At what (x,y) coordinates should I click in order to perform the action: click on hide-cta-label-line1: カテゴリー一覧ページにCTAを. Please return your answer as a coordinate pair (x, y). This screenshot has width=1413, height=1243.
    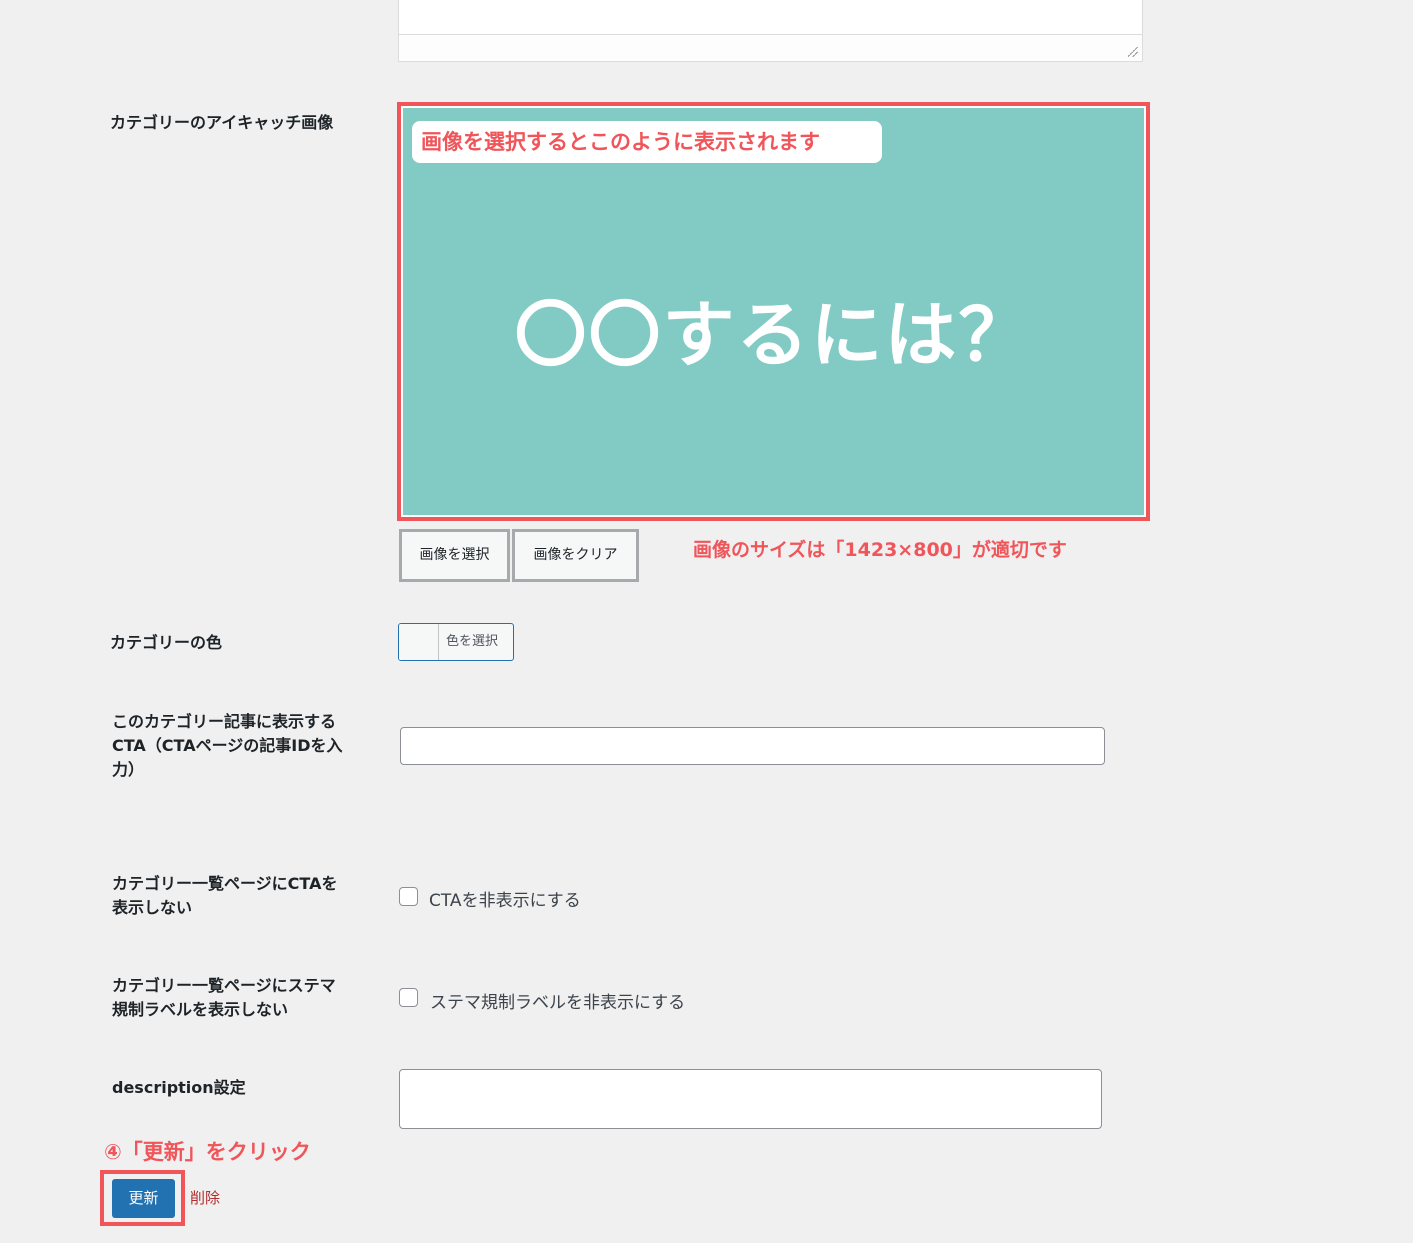
    Looking at the image, I should click on (225, 883).